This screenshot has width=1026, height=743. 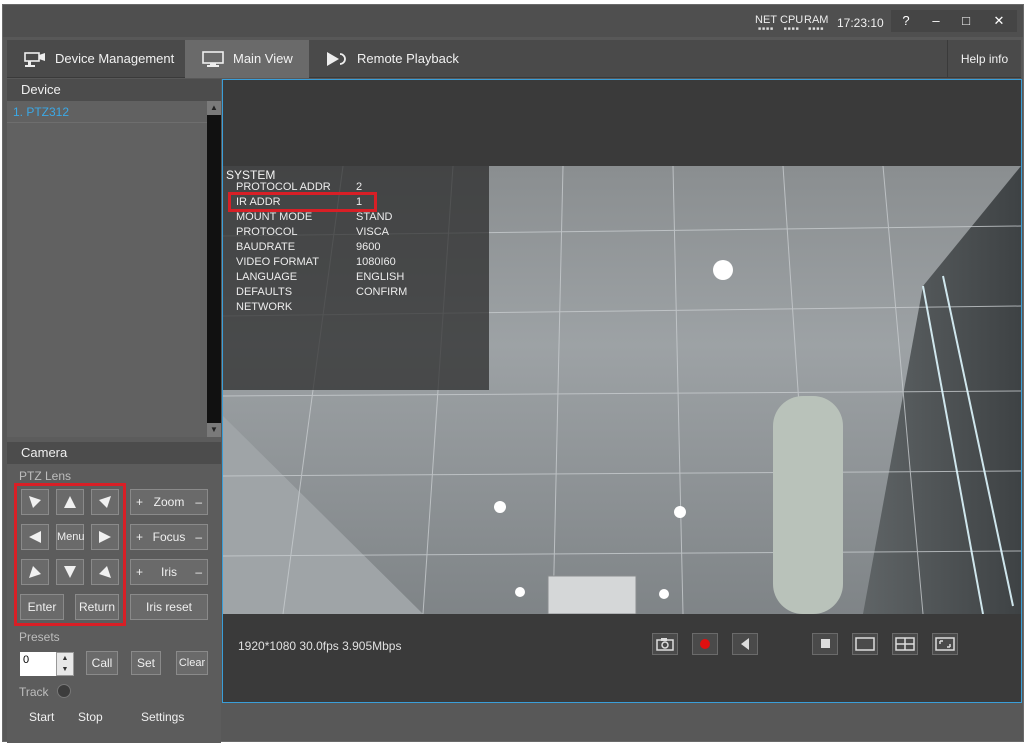 I want to click on layout-1x1-small-icon, so click(x=825, y=643).